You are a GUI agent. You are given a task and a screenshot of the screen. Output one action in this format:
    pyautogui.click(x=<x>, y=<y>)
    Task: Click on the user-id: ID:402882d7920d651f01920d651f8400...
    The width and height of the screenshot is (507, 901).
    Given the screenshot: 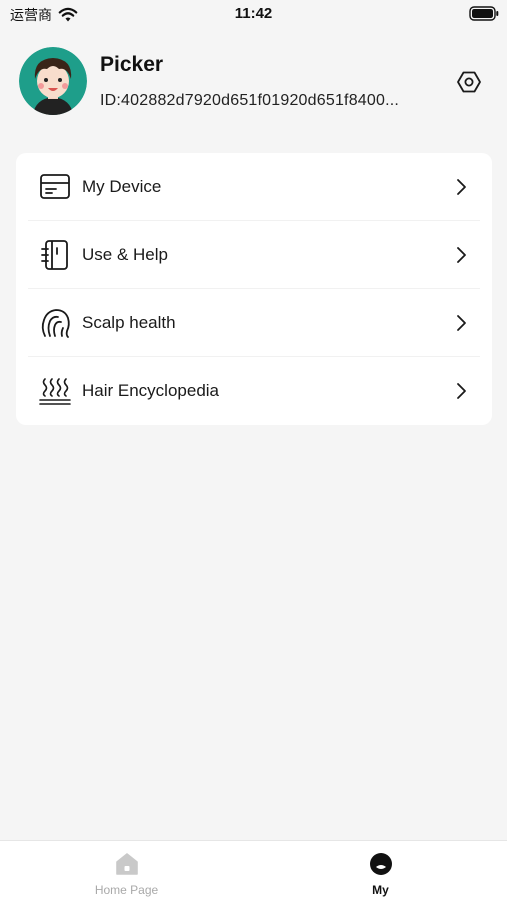 What is the action you would take?
    pyautogui.click(x=250, y=100)
    